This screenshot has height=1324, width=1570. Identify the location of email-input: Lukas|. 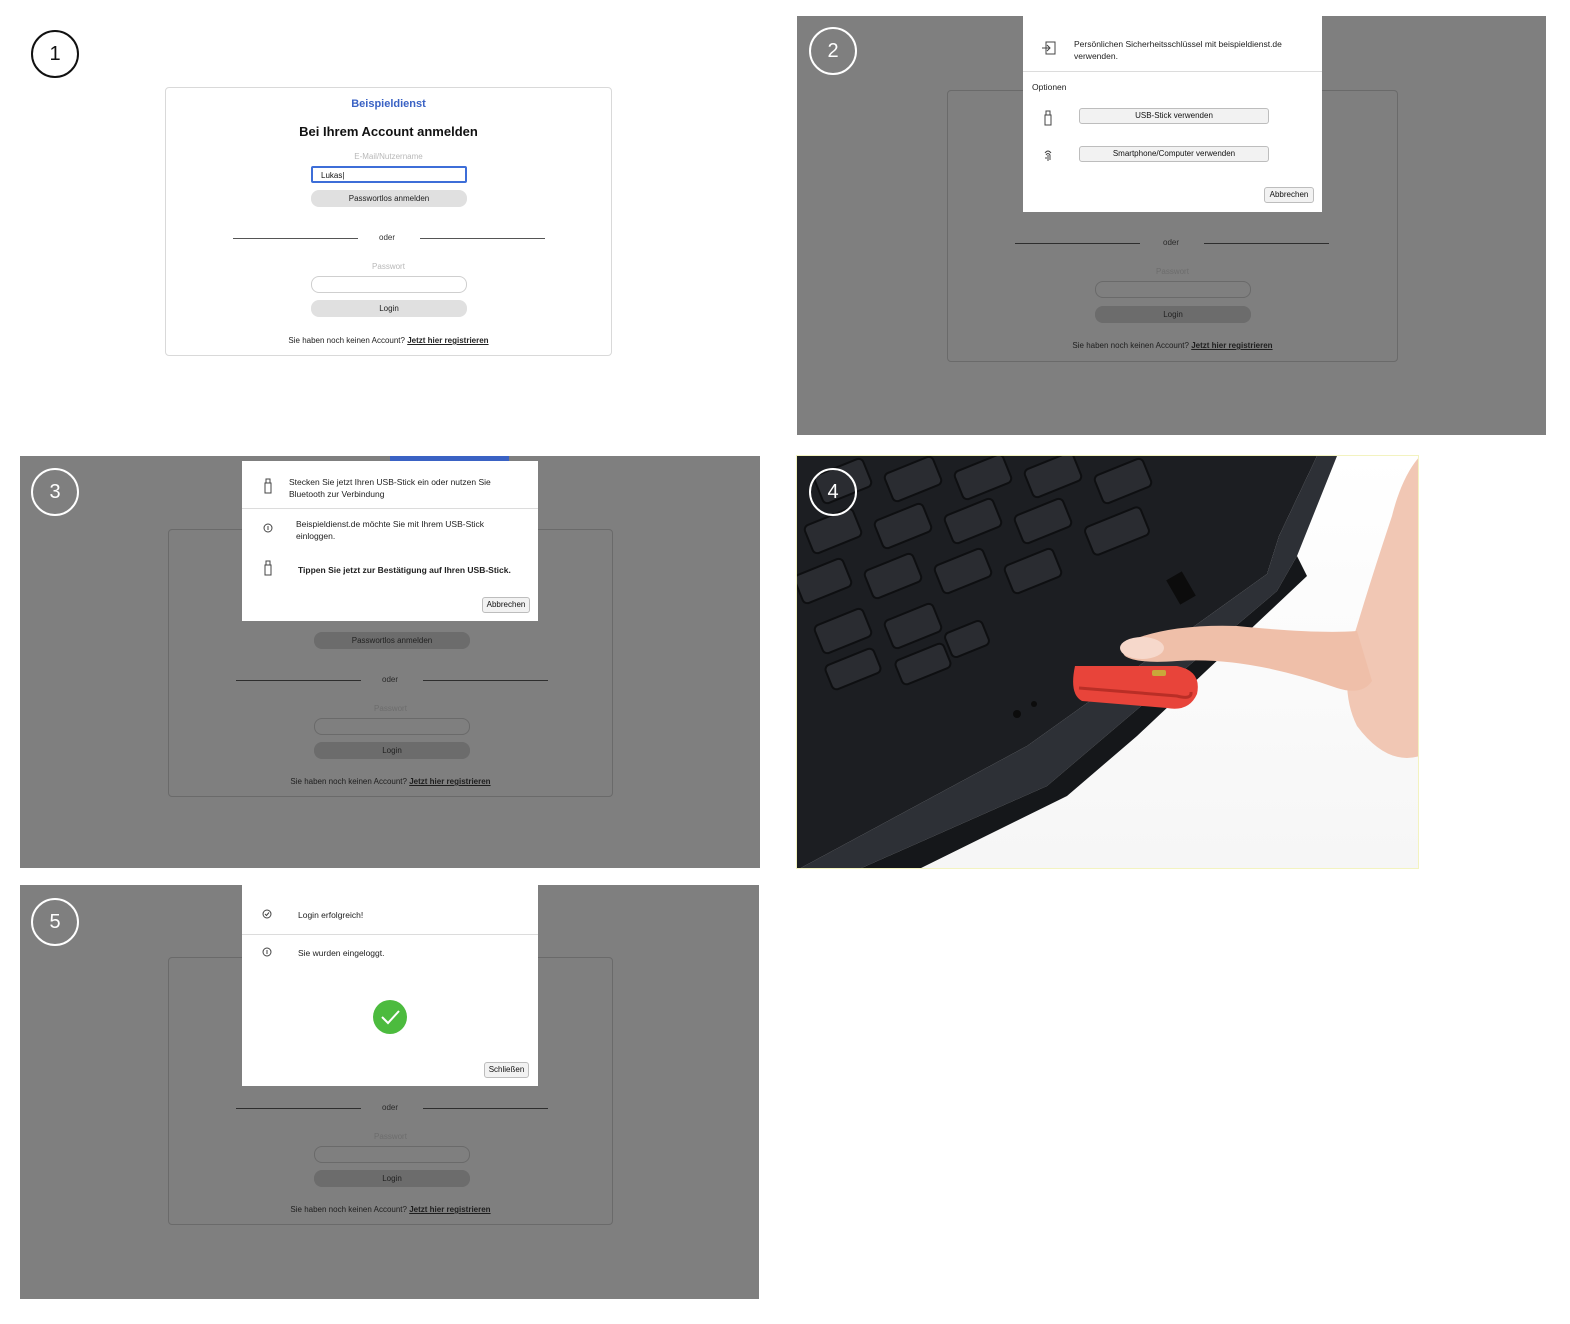
(389, 174).